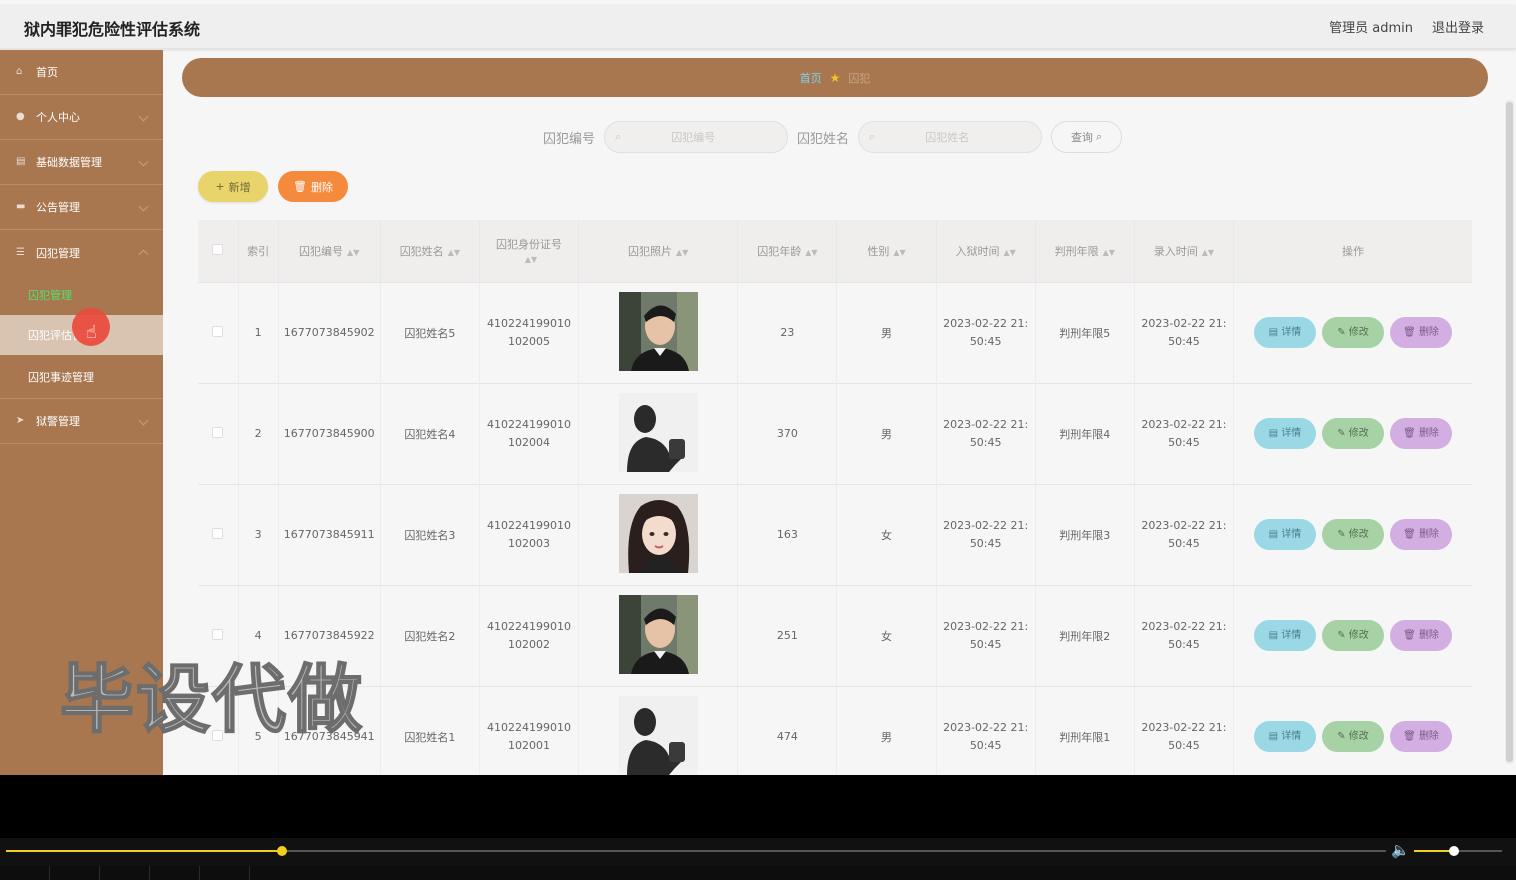 The height and width of the screenshot is (880, 1516). Describe the element at coordinates (421, 251) in the screenshot. I see `col-name-label: 囚犯姓名` at that location.